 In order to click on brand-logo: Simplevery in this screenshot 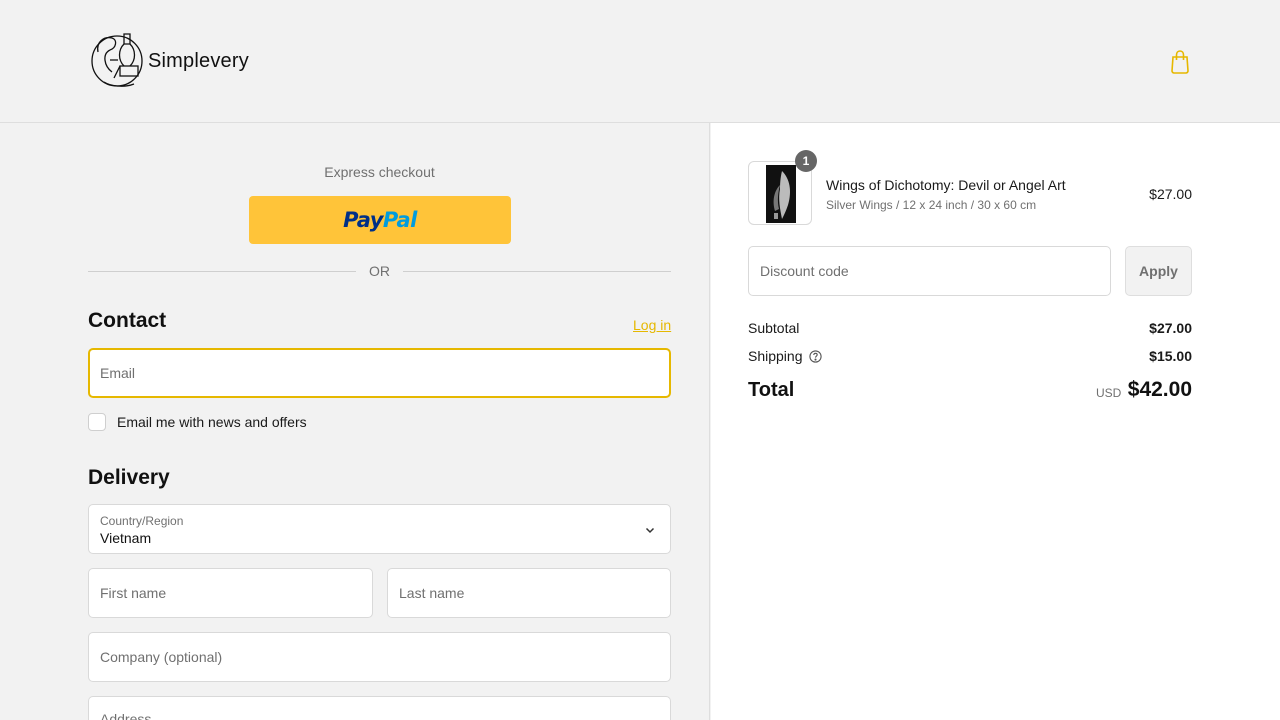, I will do `click(169, 61)`.